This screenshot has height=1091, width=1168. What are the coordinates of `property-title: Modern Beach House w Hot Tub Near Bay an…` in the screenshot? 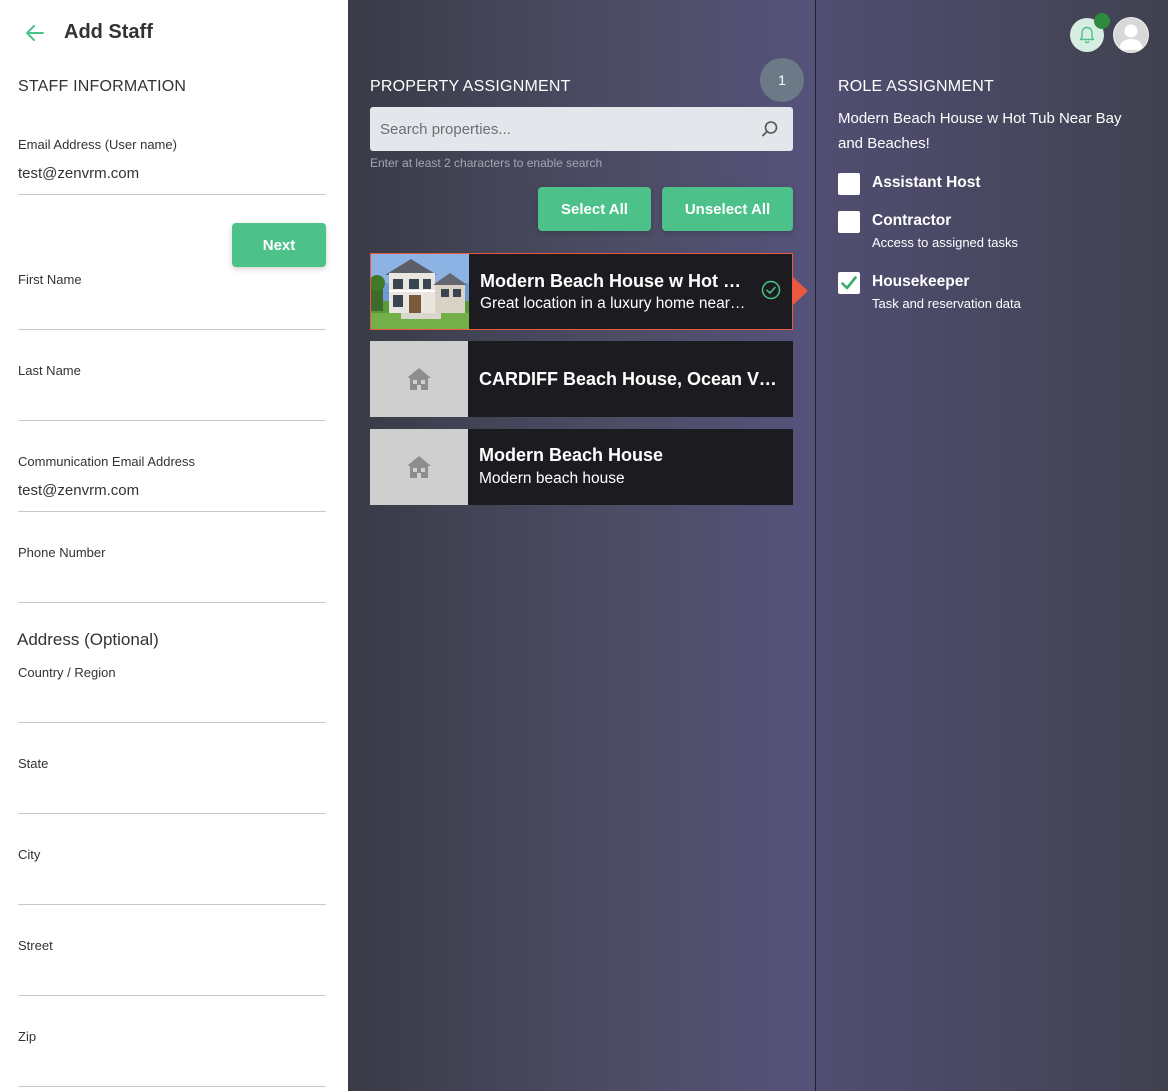 It's located at (615, 281).